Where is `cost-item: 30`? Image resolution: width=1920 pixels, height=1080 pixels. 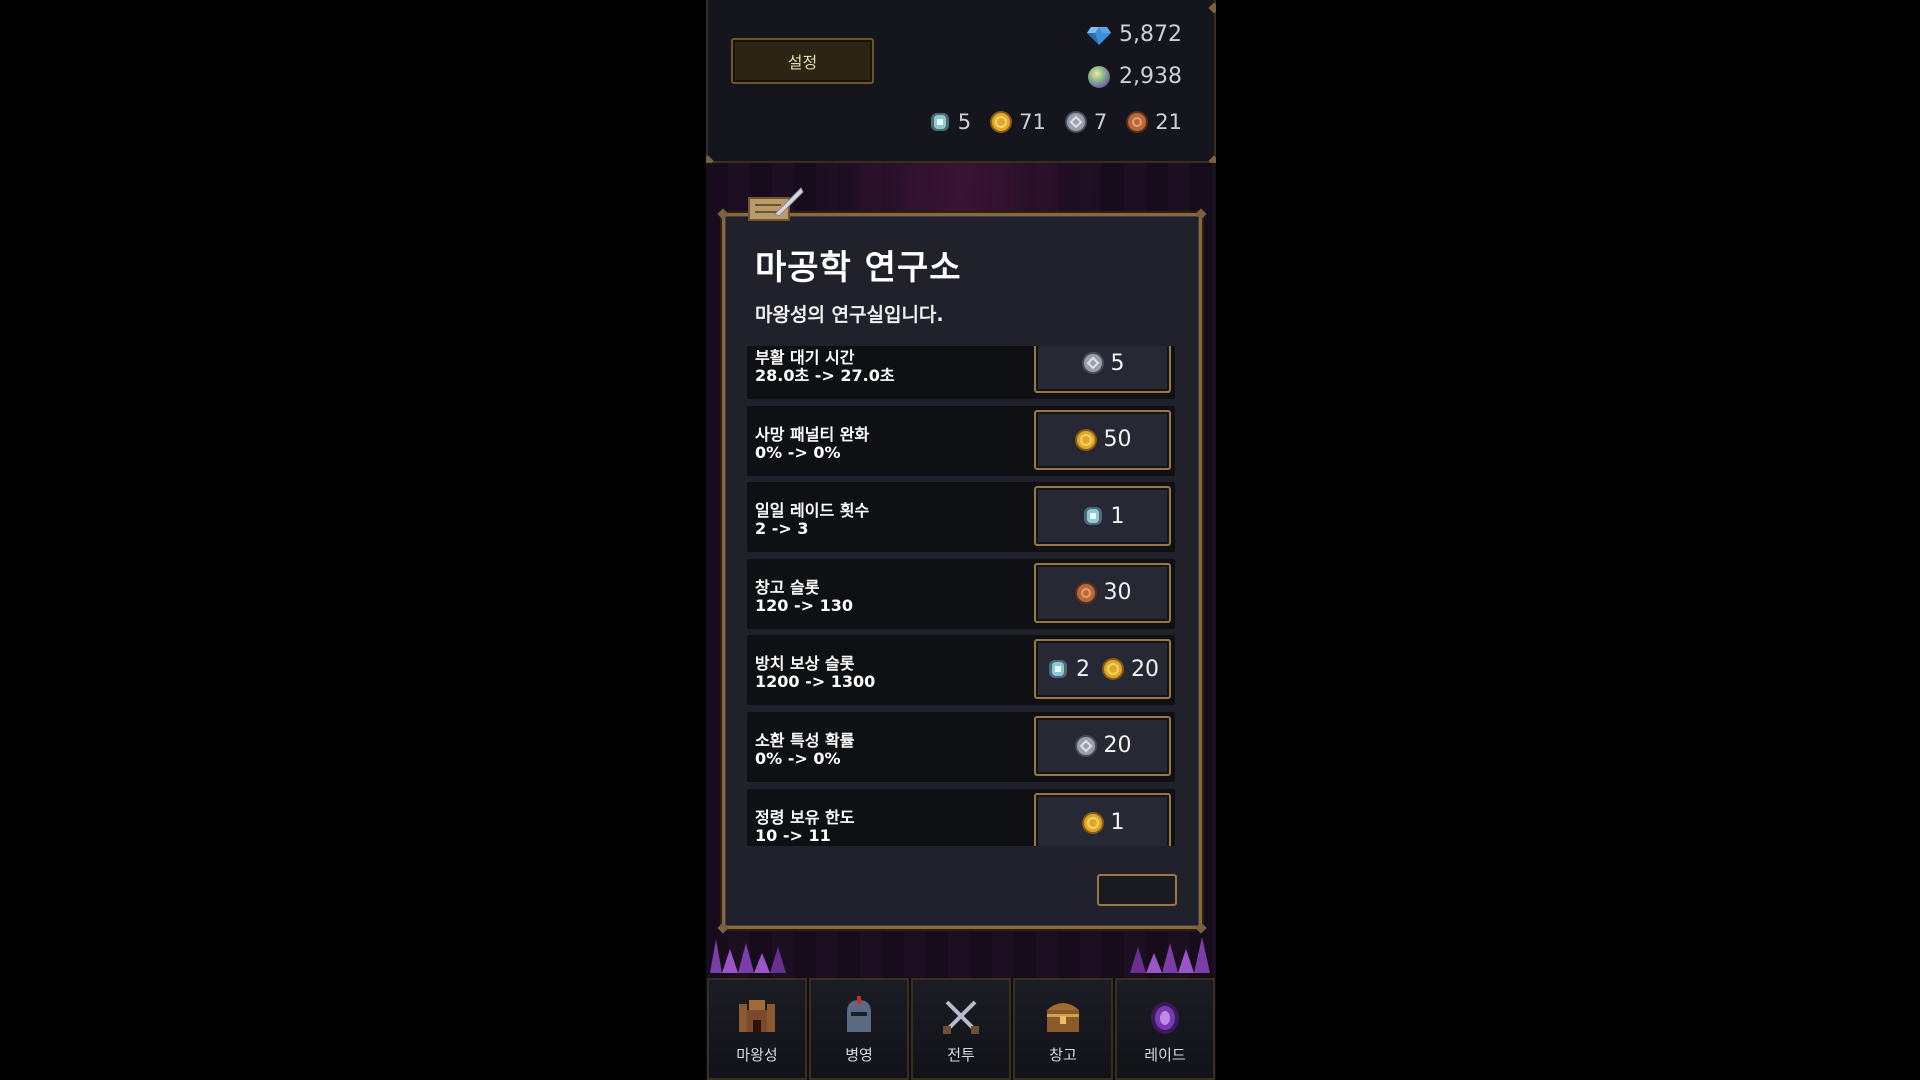
cost-item: 30 is located at coordinates (1103, 592).